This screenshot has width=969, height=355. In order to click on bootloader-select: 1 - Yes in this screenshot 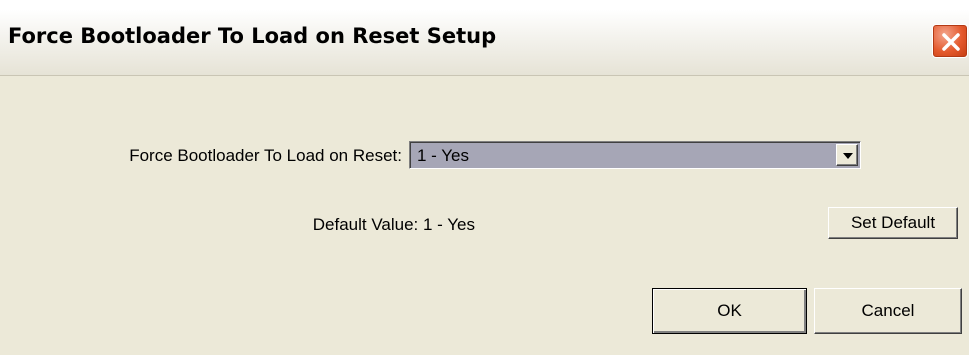, I will do `click(635, 155)`.